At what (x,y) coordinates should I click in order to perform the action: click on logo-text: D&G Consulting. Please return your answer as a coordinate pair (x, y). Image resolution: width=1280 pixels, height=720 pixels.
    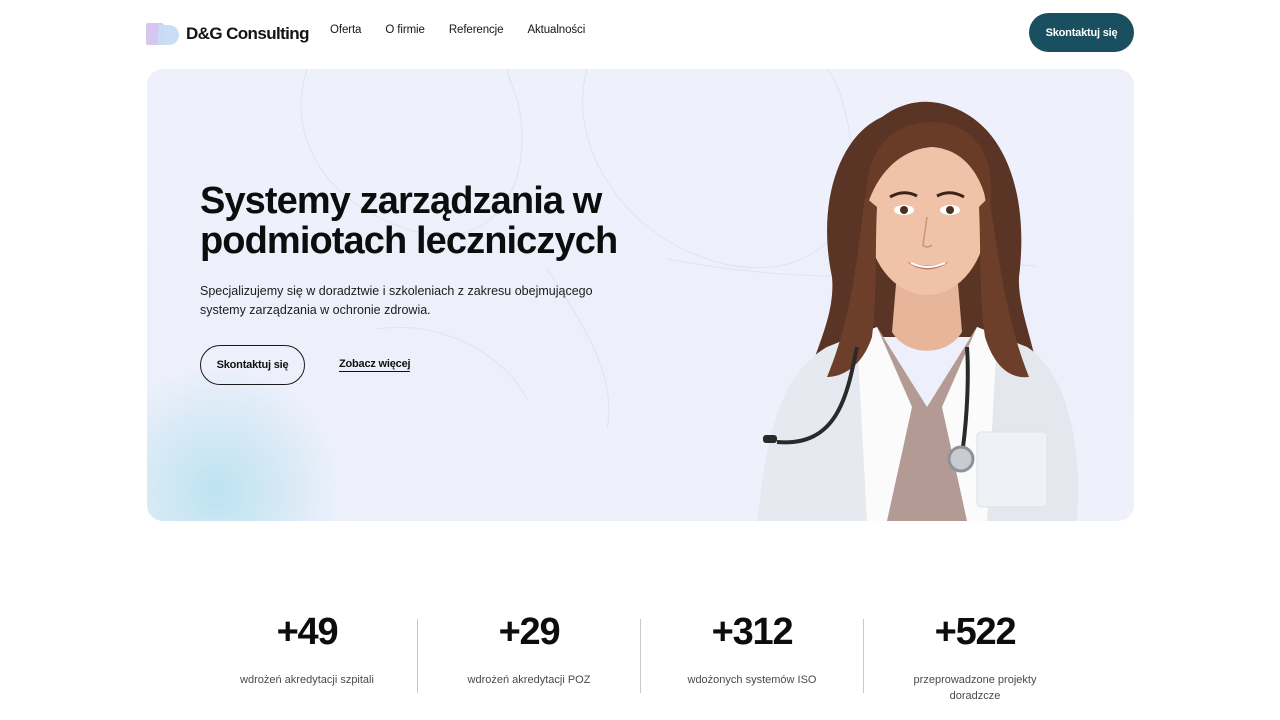
    Looking at the image, I should click on (247, 33).